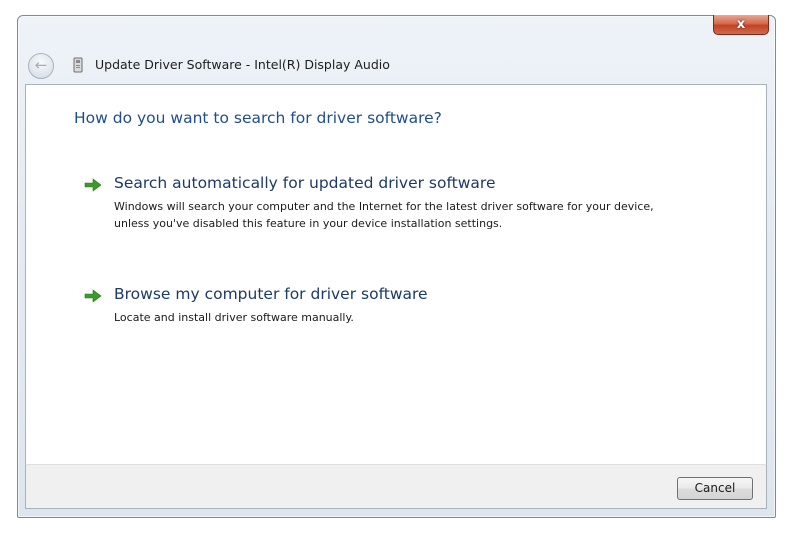  What do you see at coordinates (271, 294) in the screenshot?
I see `option-title: Browse my computer for driver software` at bounding box center [271, 294].